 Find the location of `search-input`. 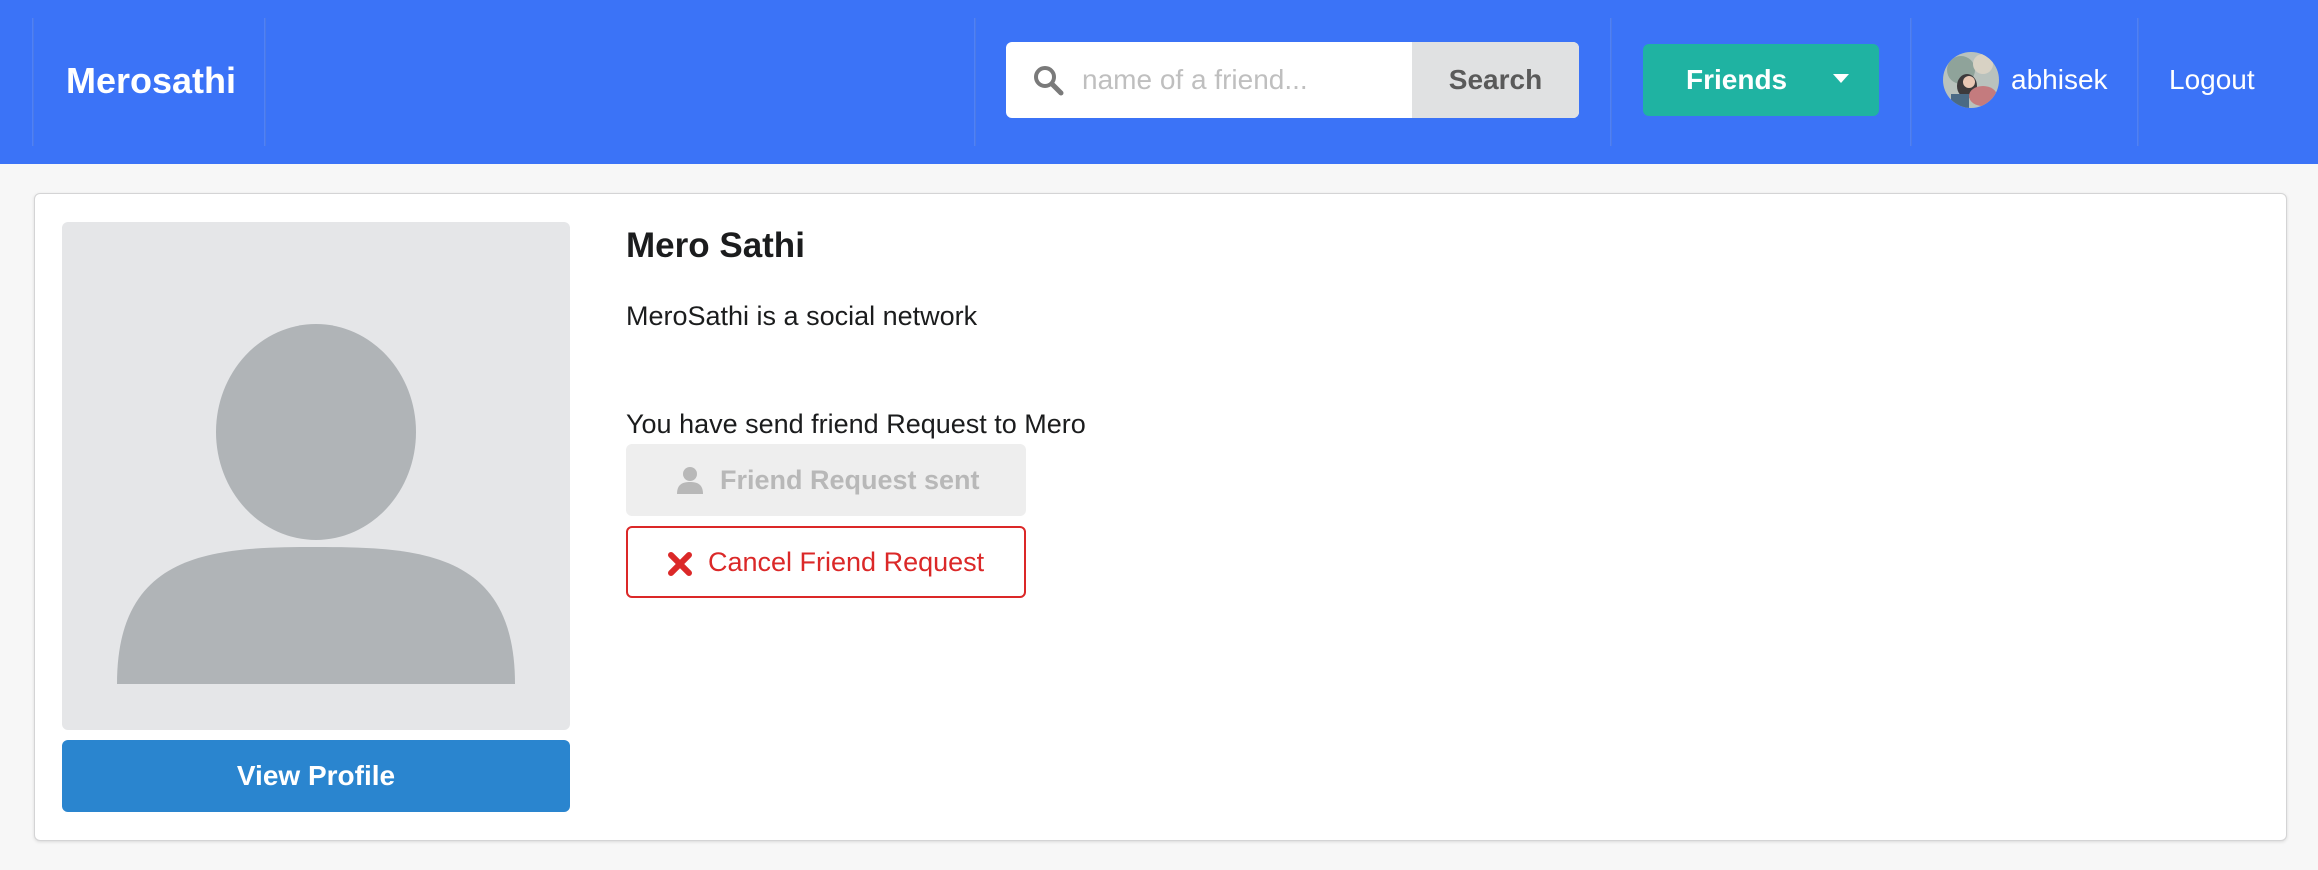

search-input is located at coordinates (1245, 80).